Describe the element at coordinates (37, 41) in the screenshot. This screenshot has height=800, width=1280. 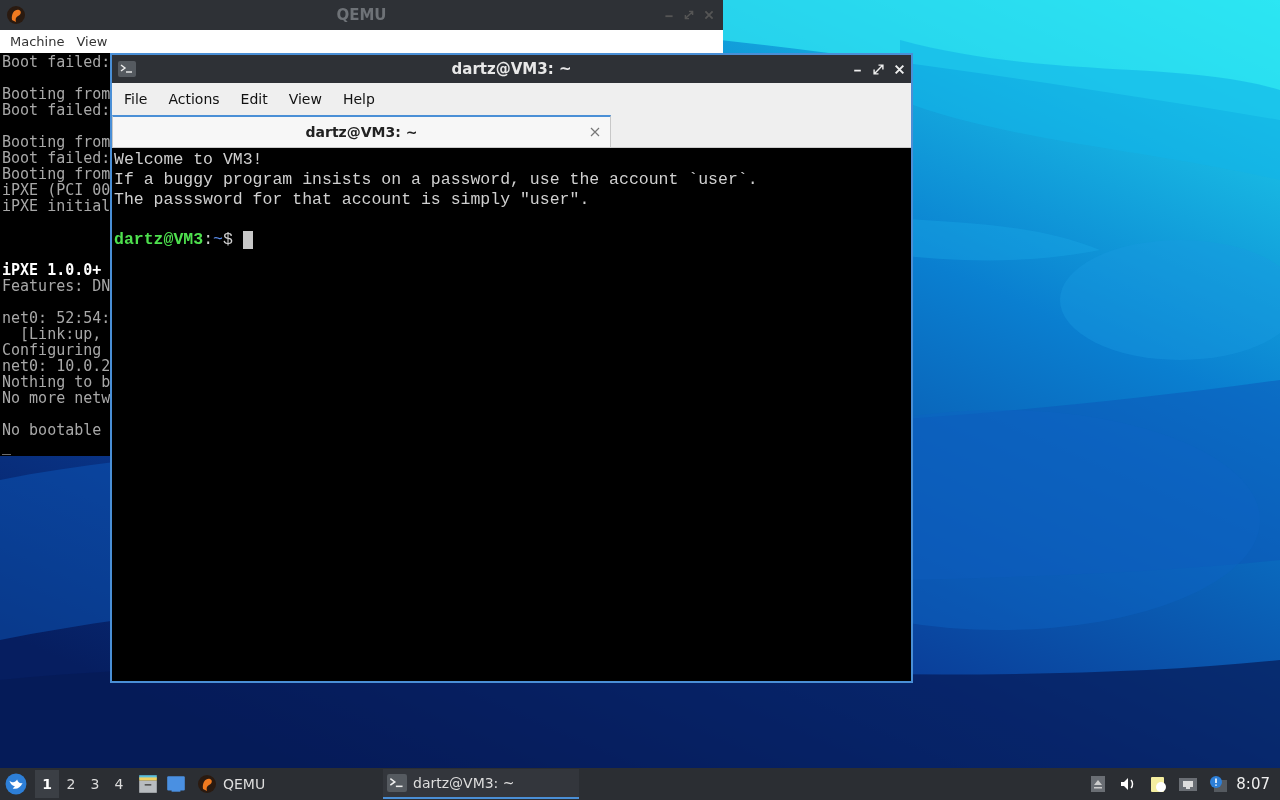
I see `menu-item: Machine` at that location.